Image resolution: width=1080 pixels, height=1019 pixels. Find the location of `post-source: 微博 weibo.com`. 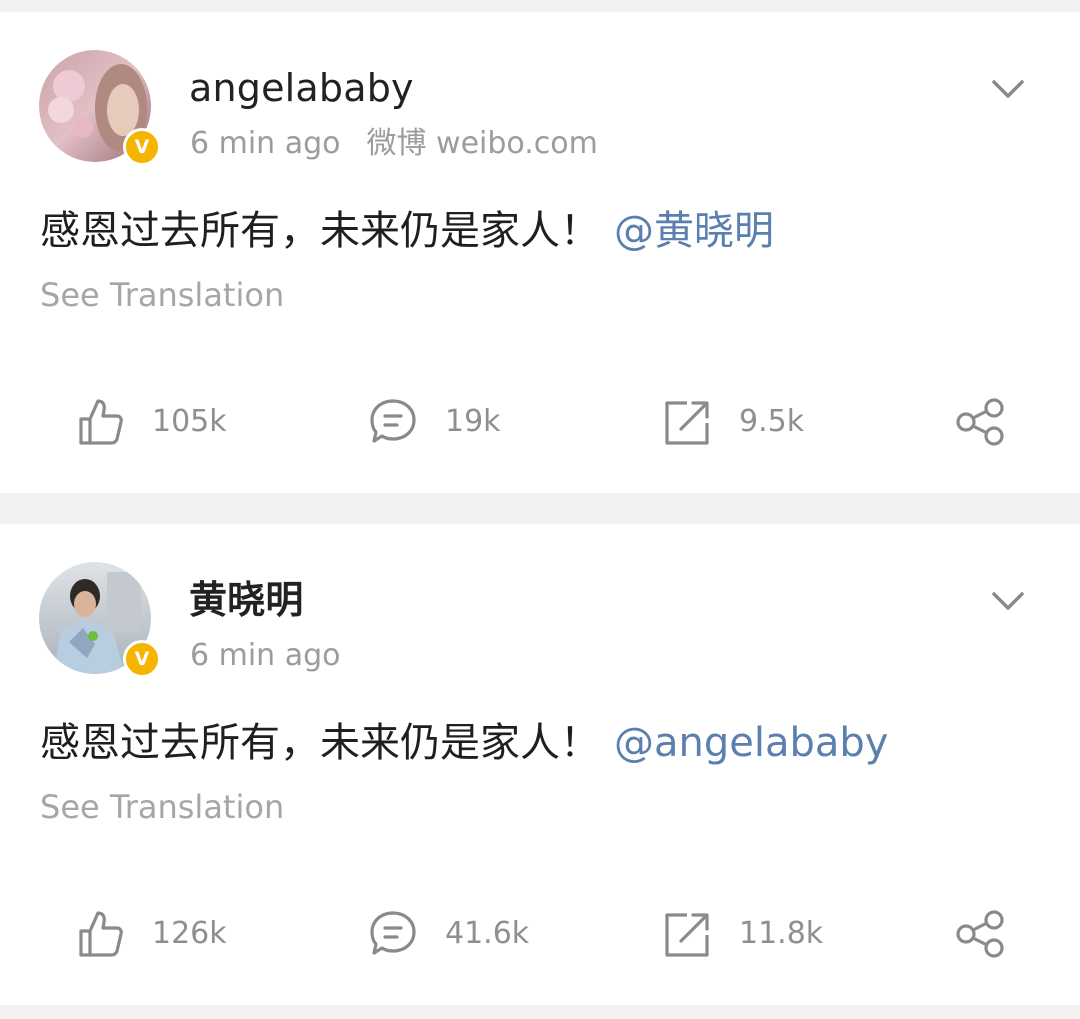

post-source: 微博 weibo.com is located at coordinates (482, 143).